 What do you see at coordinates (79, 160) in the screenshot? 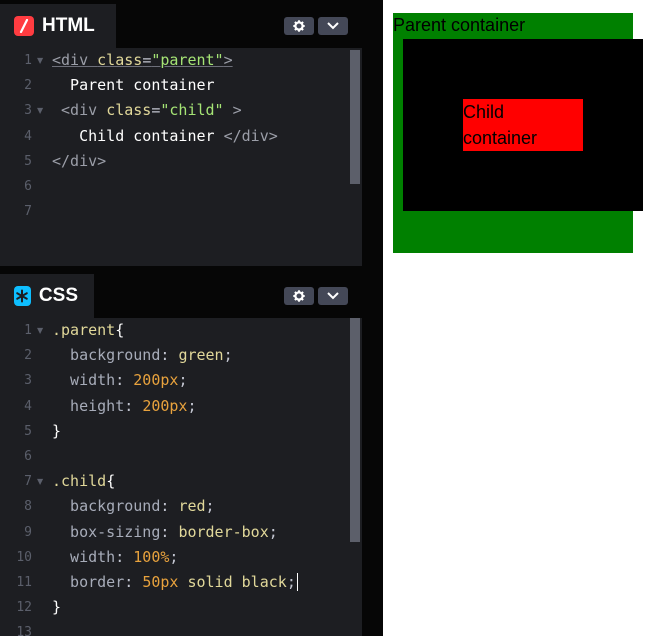
I see `code-text: </div>` at bounding box center [79, 160].